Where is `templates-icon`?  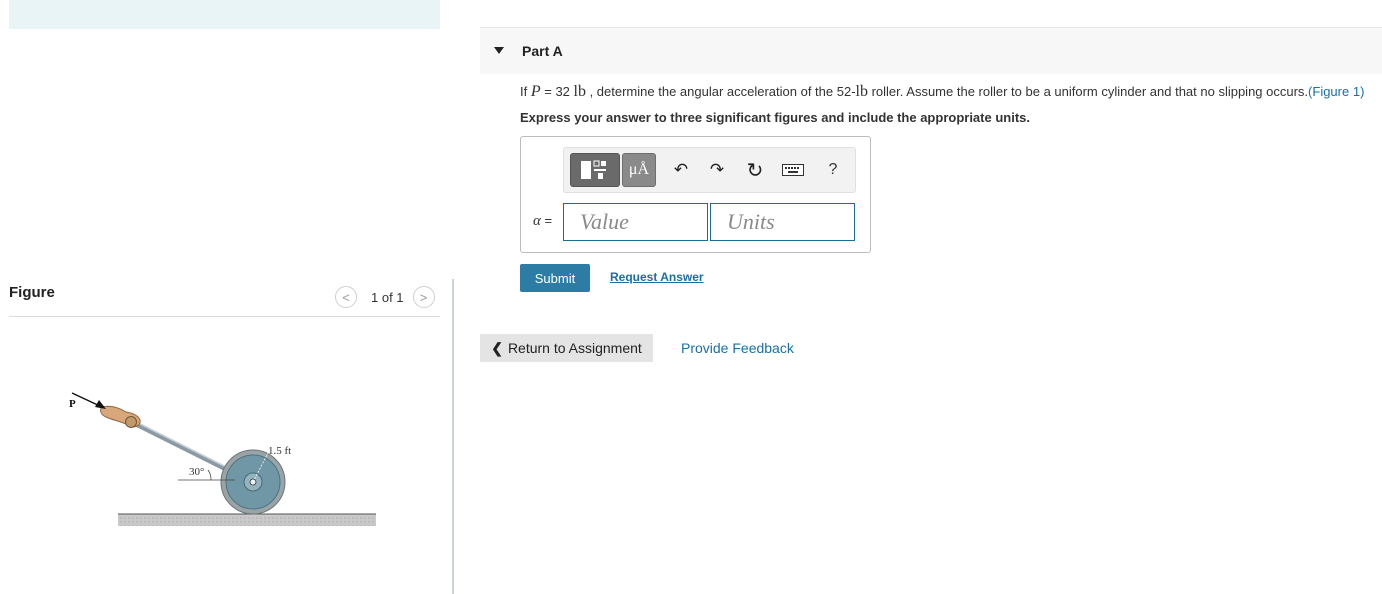 templates-icon is located at coordinates (593, 169).